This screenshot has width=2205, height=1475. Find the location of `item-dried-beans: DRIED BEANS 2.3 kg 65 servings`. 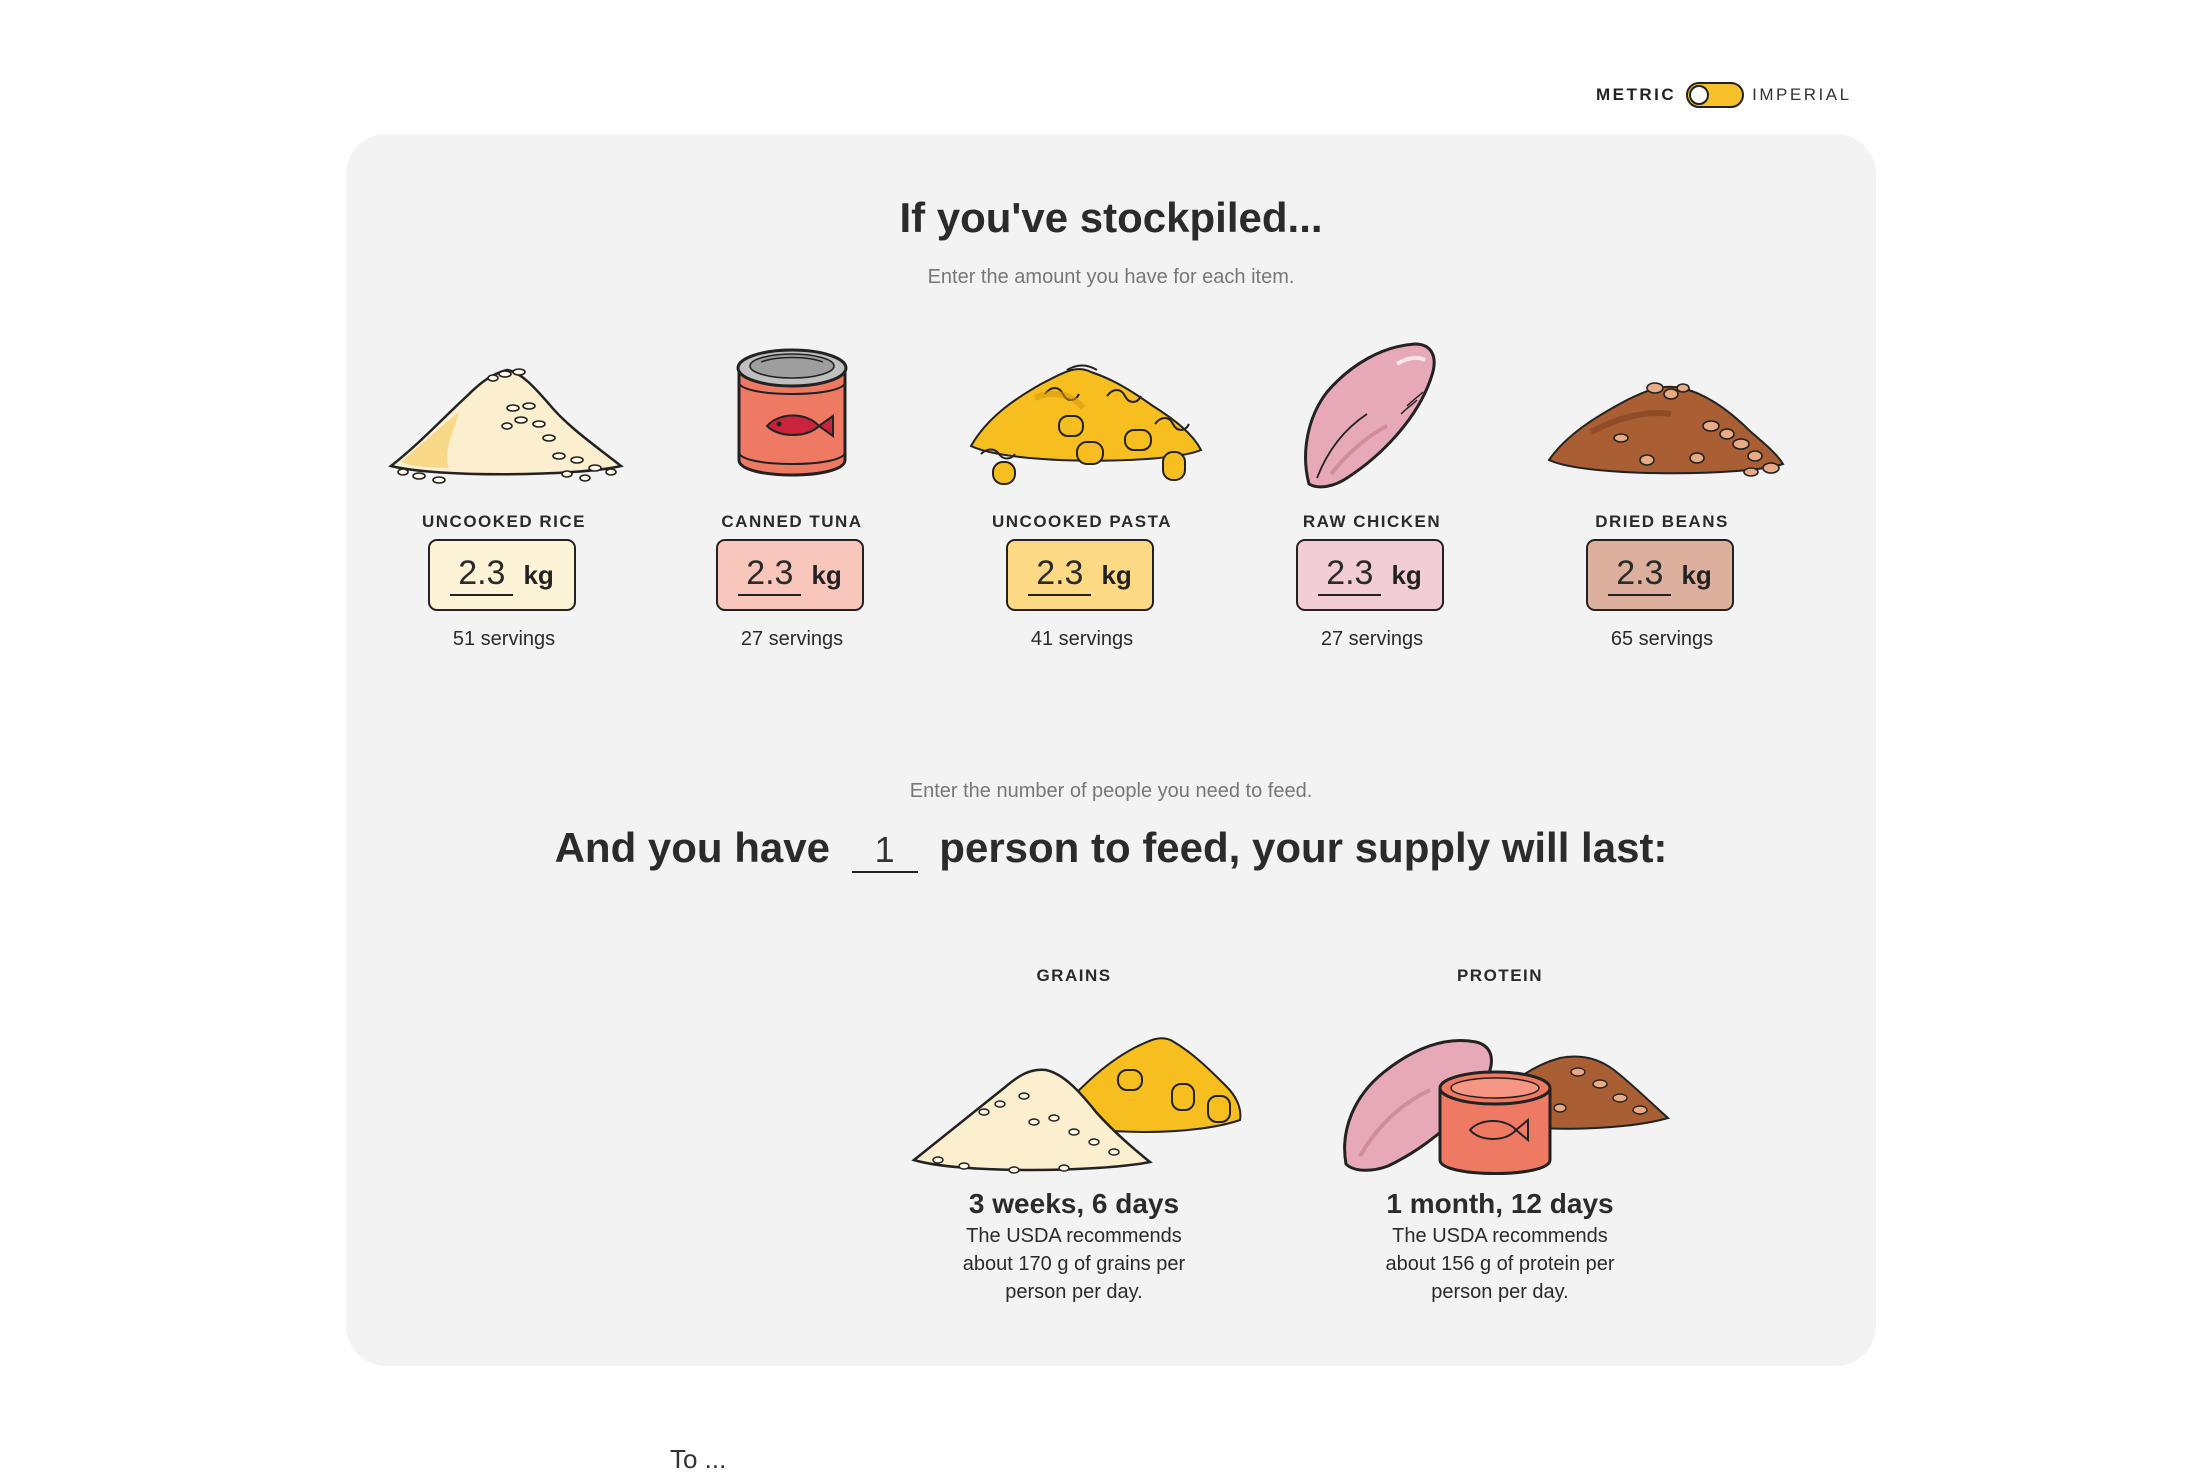

item-dried-beans: DRIED BEANS 2.3 kg 65 servings is located at coordinates (1662, 492).